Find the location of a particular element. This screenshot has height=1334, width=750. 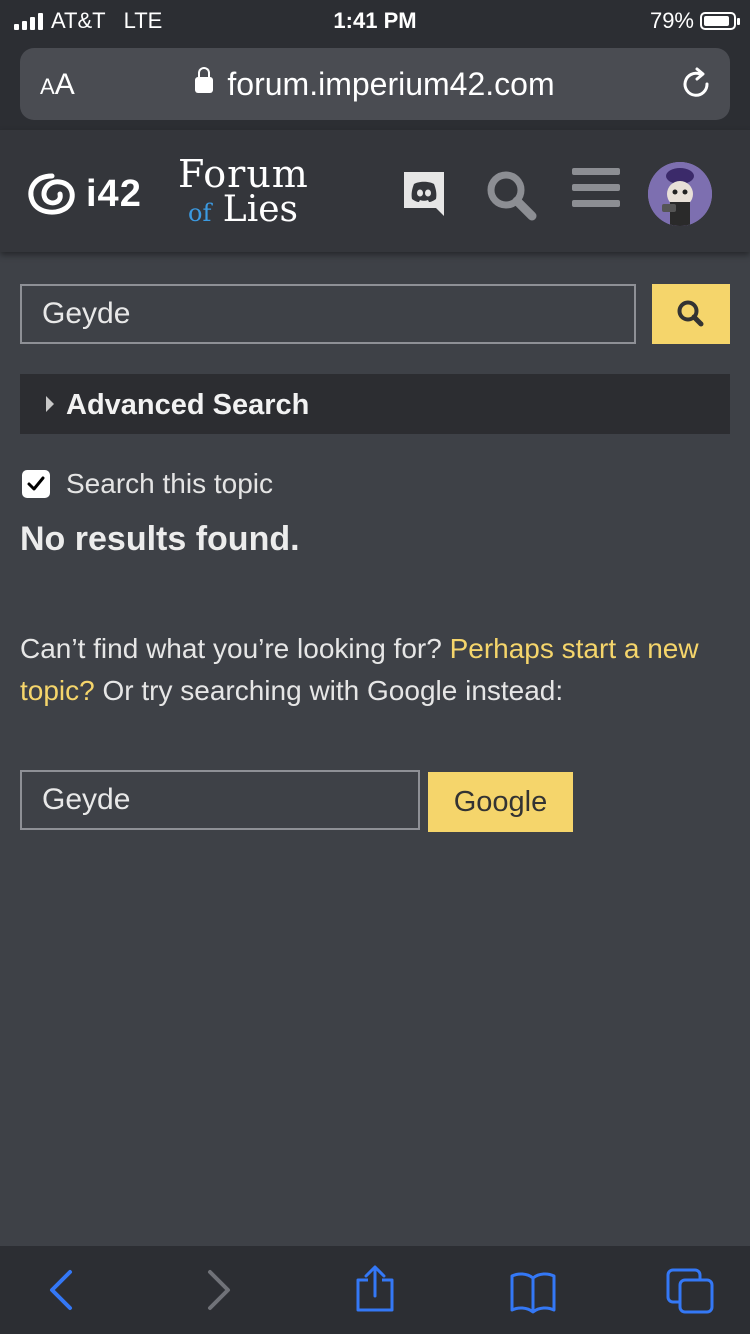

url-display: forum.imperium42.com is located at coordinates (375, 84).